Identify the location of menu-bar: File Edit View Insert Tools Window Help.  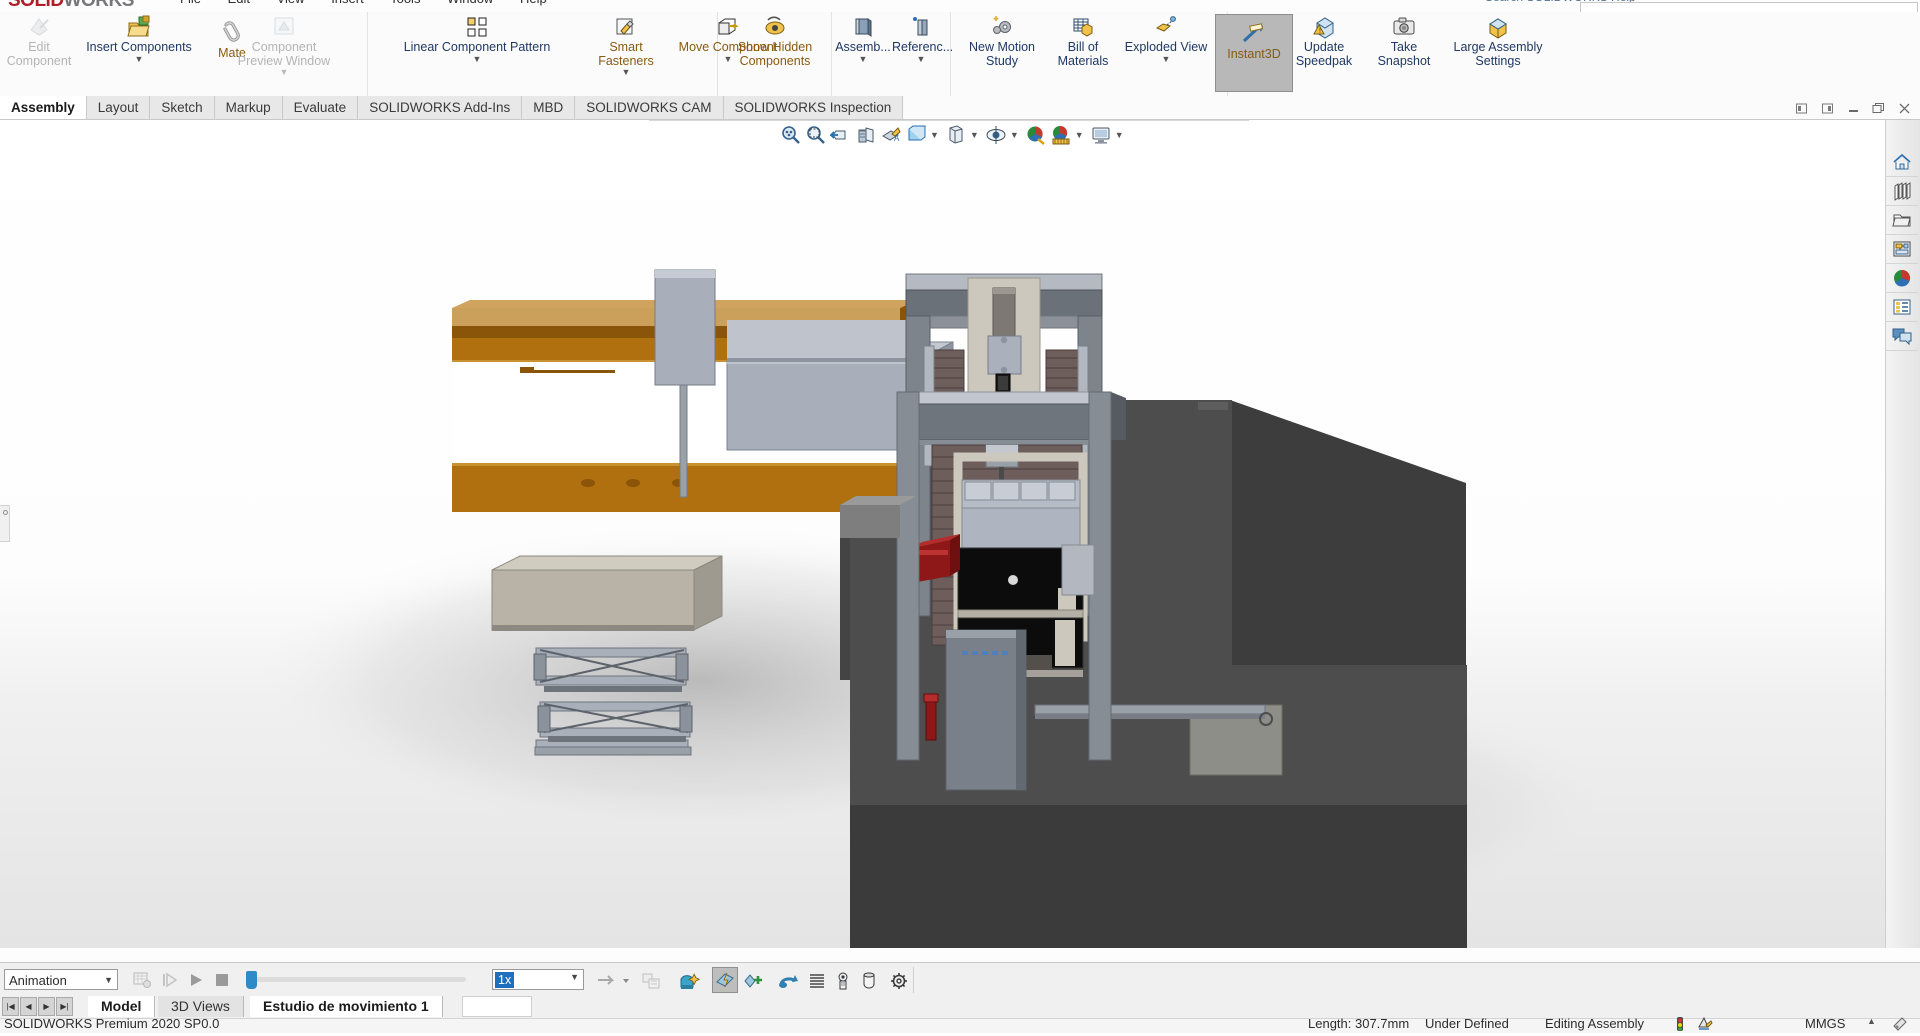
(375, 3).